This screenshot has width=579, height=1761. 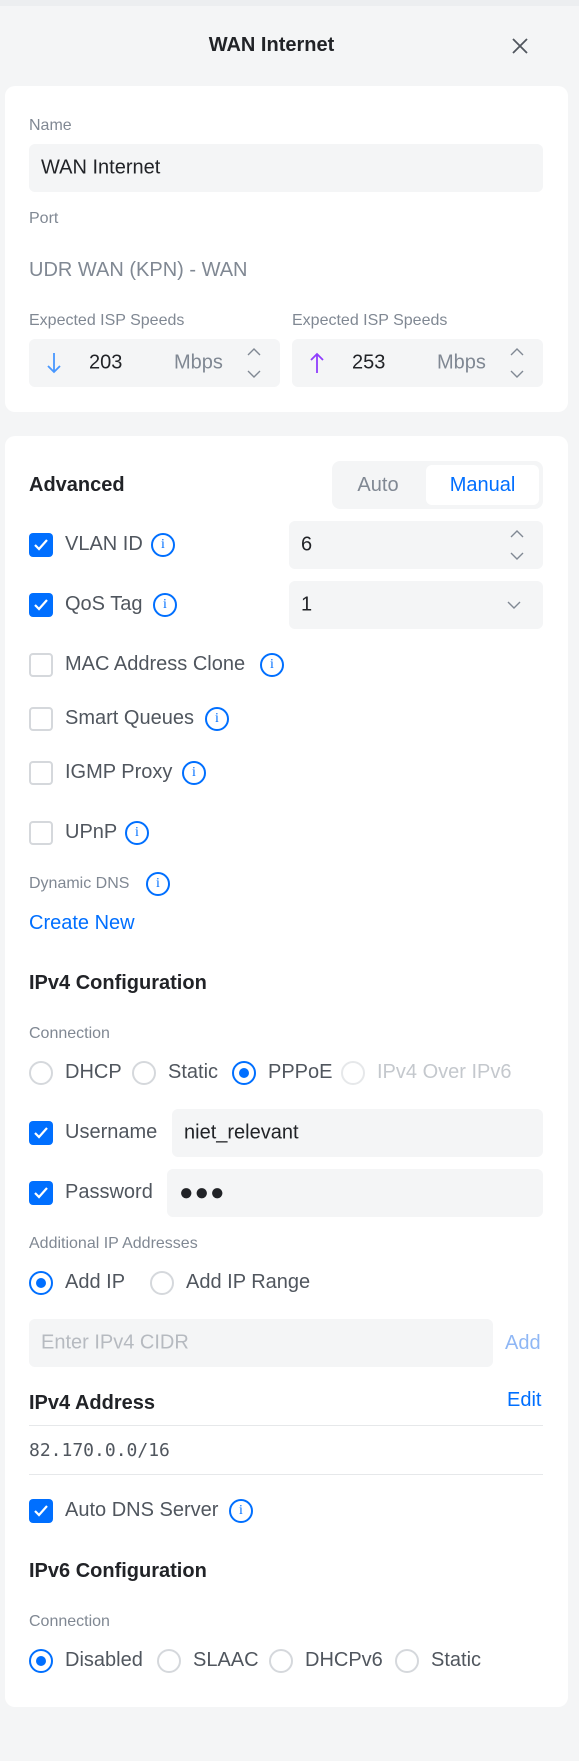 What do you see at coordinates (119, 772) in the screenshot?
I see `igmp-proxy-label: IGMP Proxy` at bounding box center [119, 772].